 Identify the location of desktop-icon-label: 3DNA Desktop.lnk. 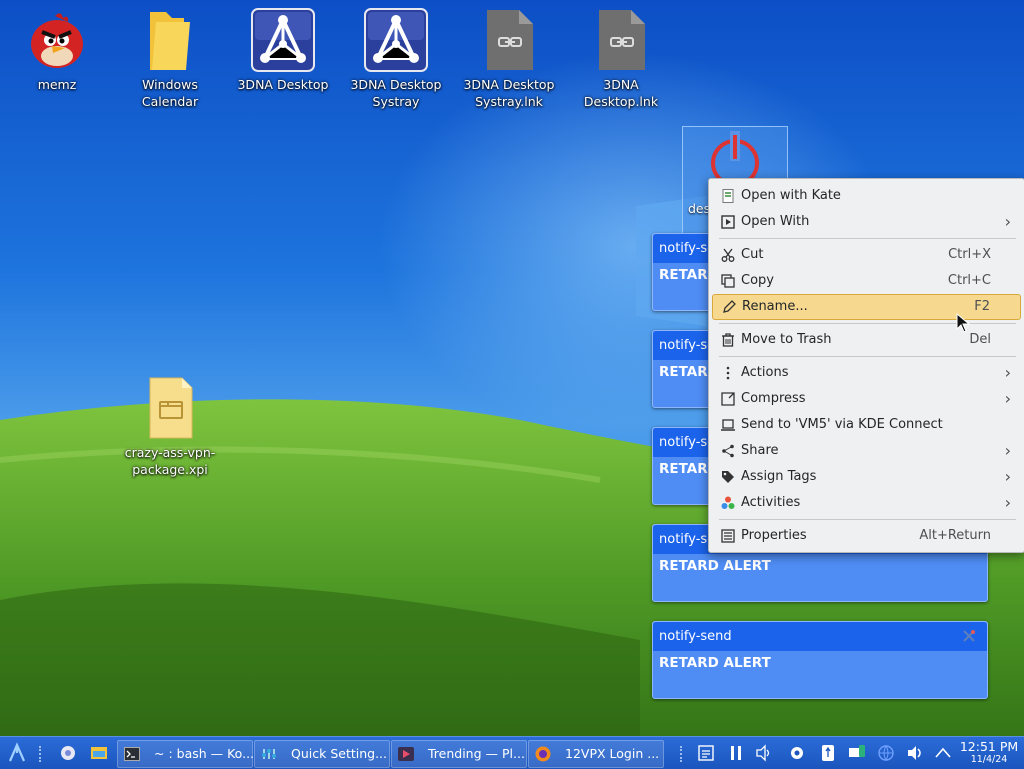
(621, 93).